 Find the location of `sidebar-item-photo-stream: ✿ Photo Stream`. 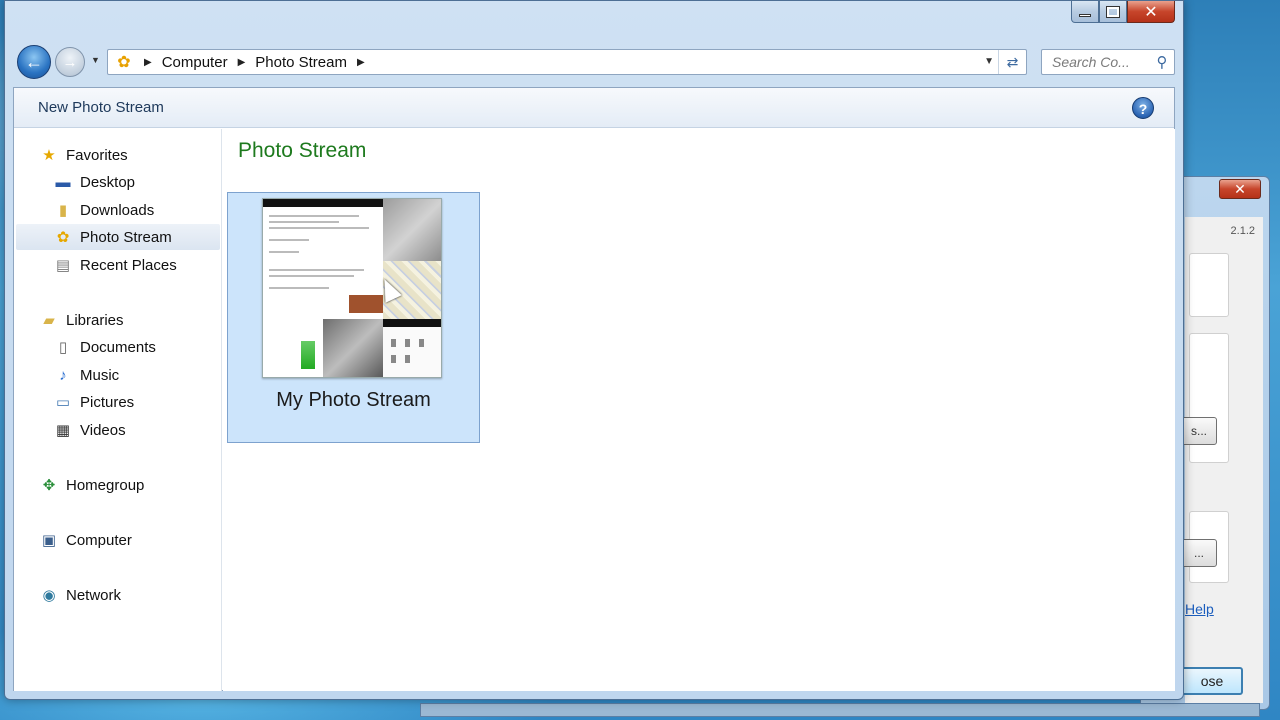

sidebar-item-photo-stream: ✿ Photo Stream is located at coordinates (118, 237).